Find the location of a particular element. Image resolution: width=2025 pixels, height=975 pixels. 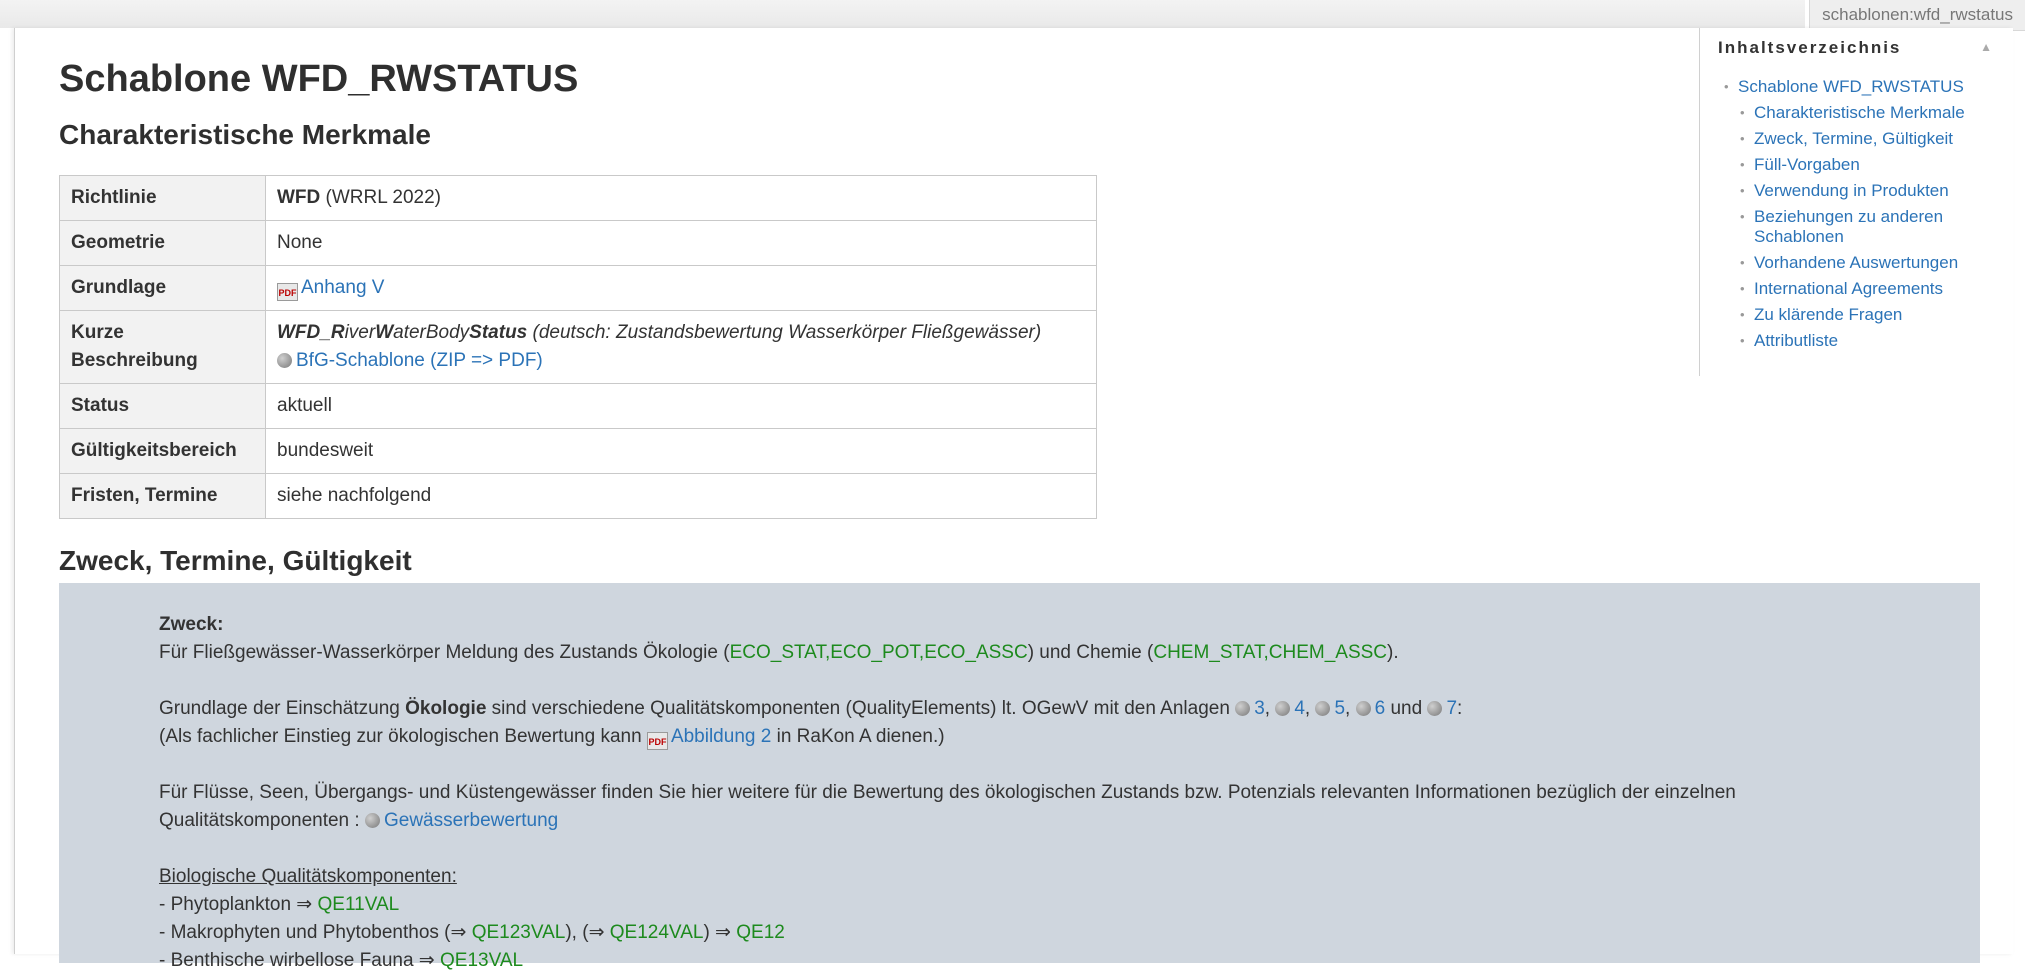

toc-link: Verwendung in Produkten is located at coordinates (1851, 190).